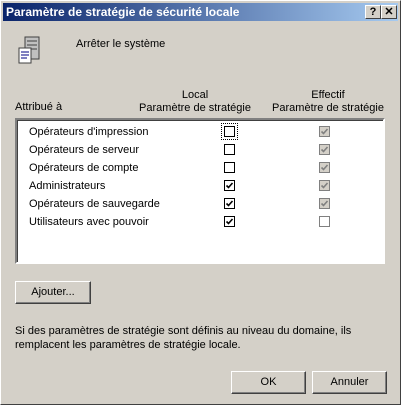 The height and width of the screenshot is (405, 401). I want to click on cancel-button: Annuler, so click(349, 382).